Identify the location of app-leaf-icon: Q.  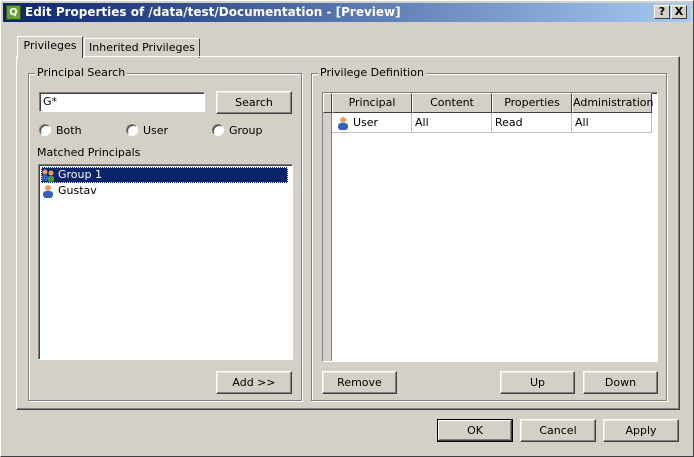
(13, 12).